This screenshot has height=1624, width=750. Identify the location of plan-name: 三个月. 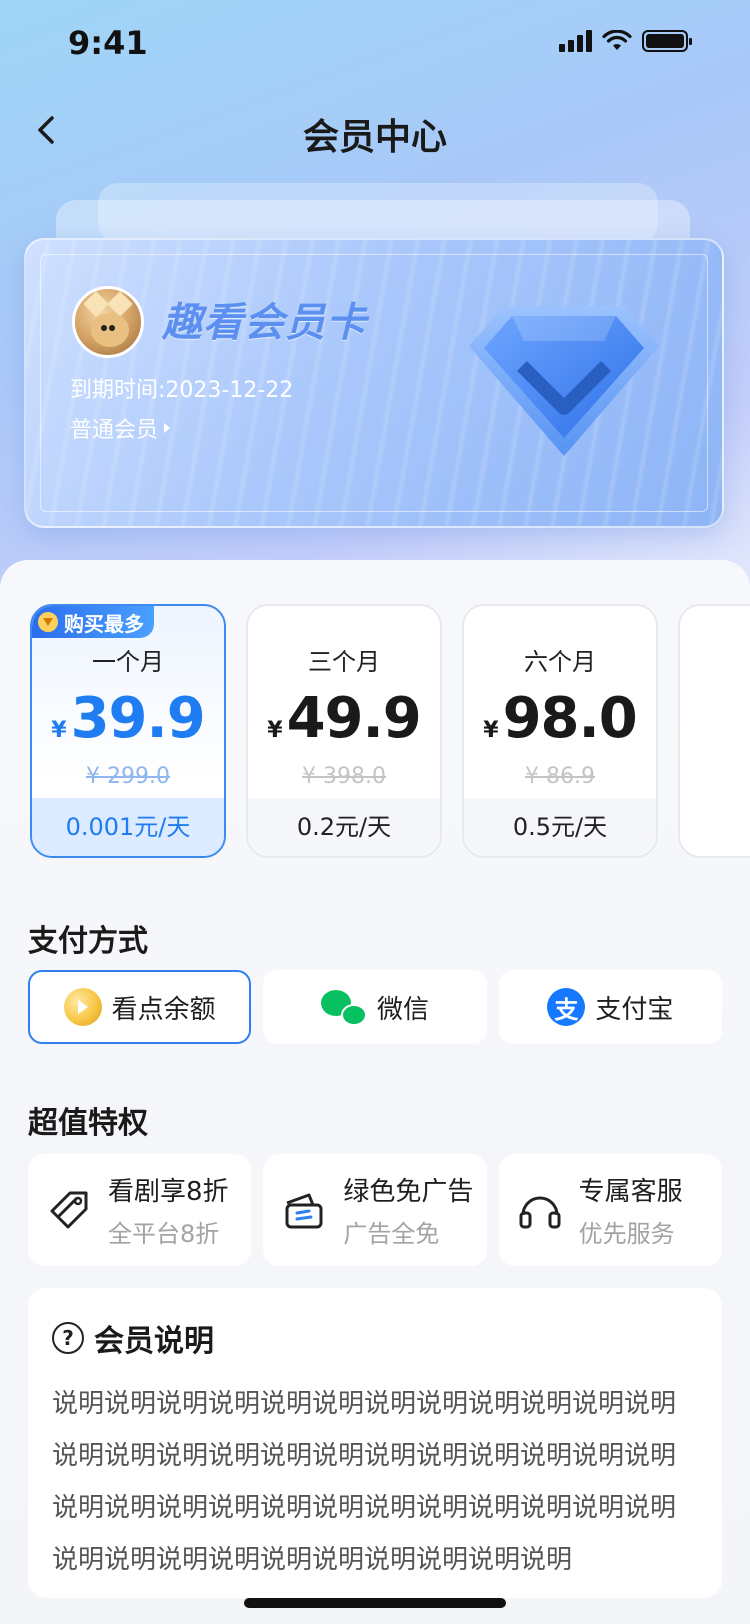
(344, 662).